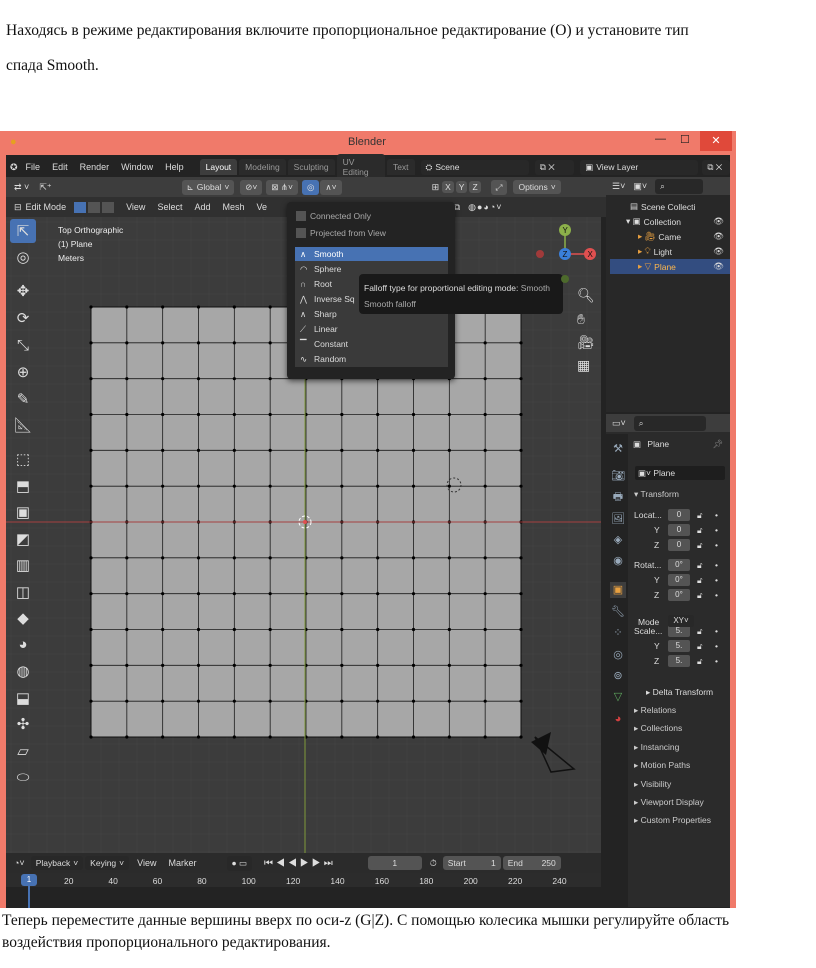  Describe the element at coordinates (670, 221) in the screenshot. I see `outliner-collection: ▾ ▣ Collection 👁︎` at that location.